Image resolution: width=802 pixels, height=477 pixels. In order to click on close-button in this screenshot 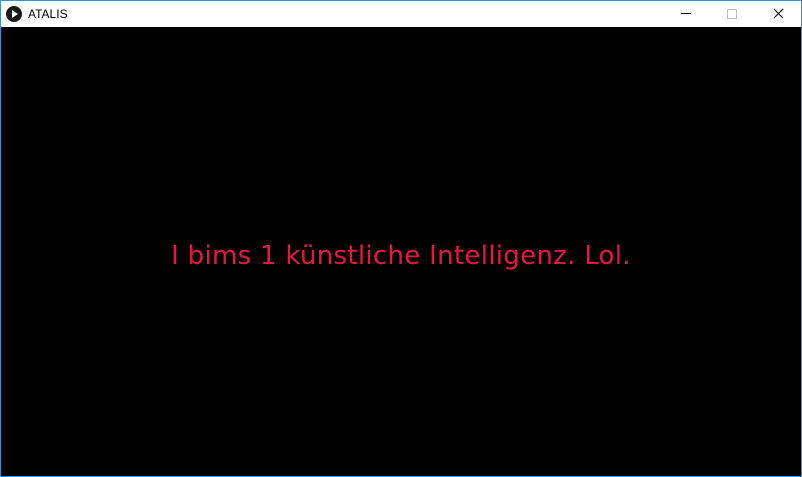, I will do `click(778, 14)`.